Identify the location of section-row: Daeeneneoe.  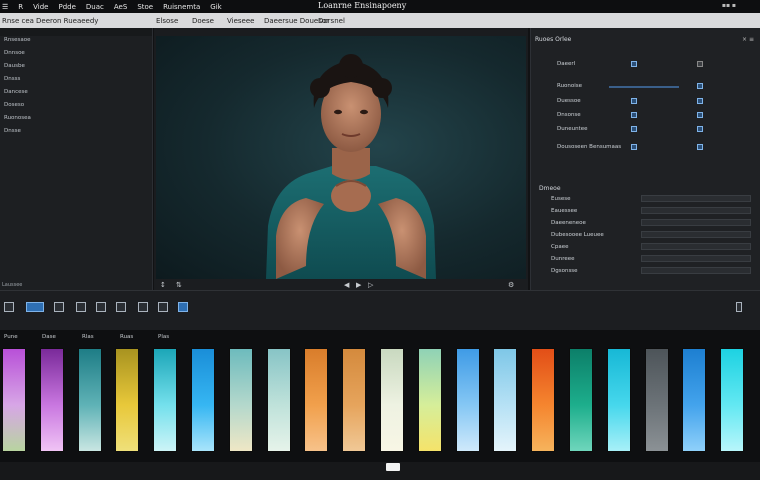
(568, 223).